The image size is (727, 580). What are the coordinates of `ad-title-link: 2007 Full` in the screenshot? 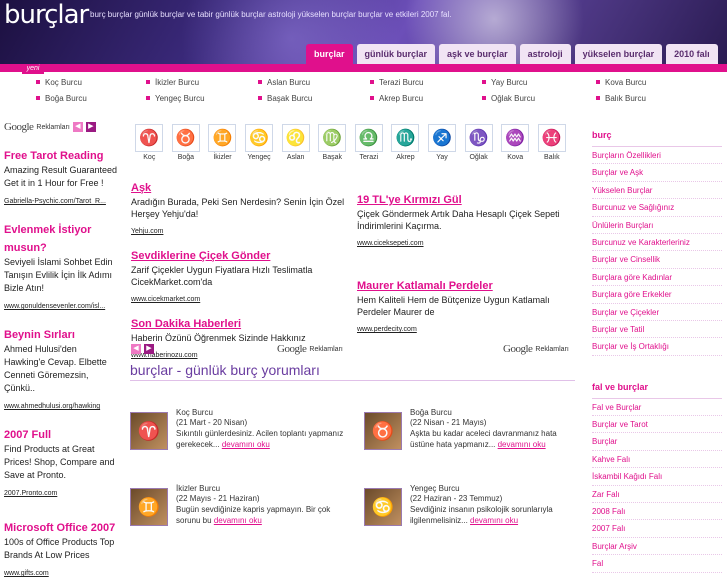 It's located at (27, 435).